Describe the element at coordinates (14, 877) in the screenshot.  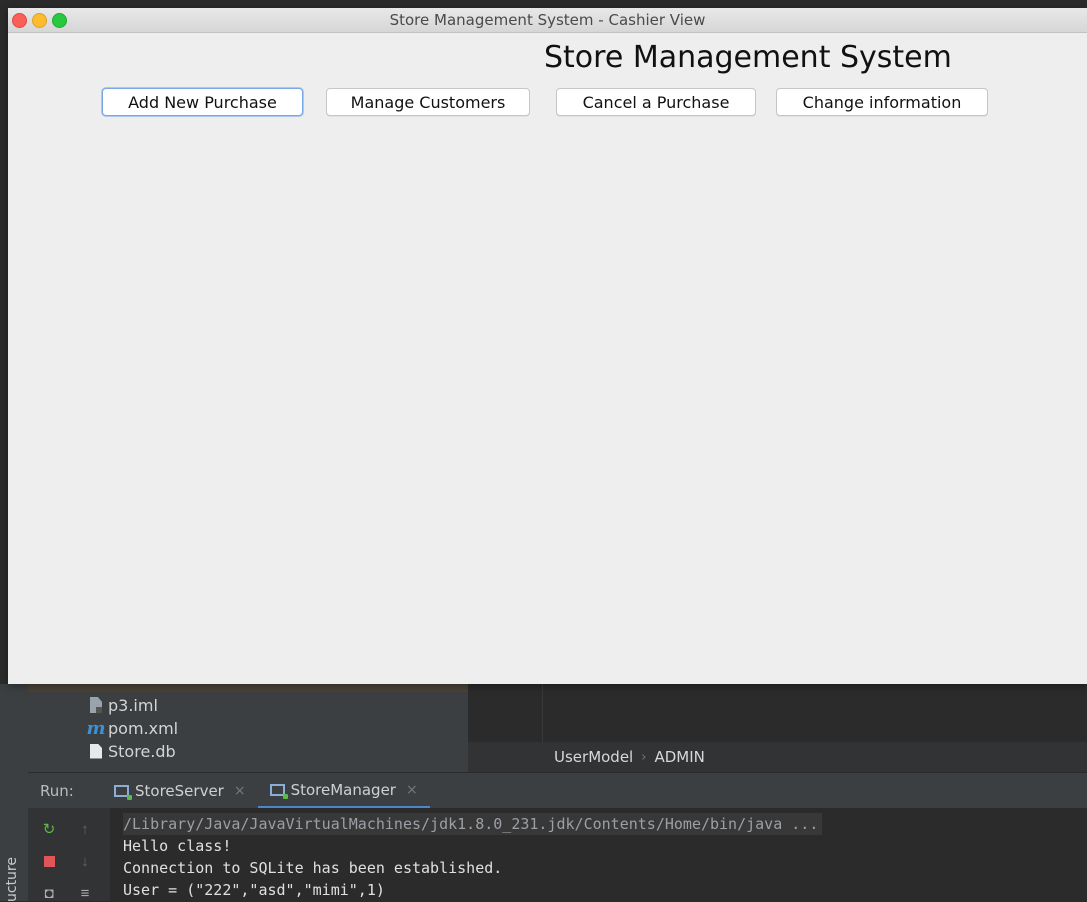
I see `structure-side-tab: ucture` at that location.